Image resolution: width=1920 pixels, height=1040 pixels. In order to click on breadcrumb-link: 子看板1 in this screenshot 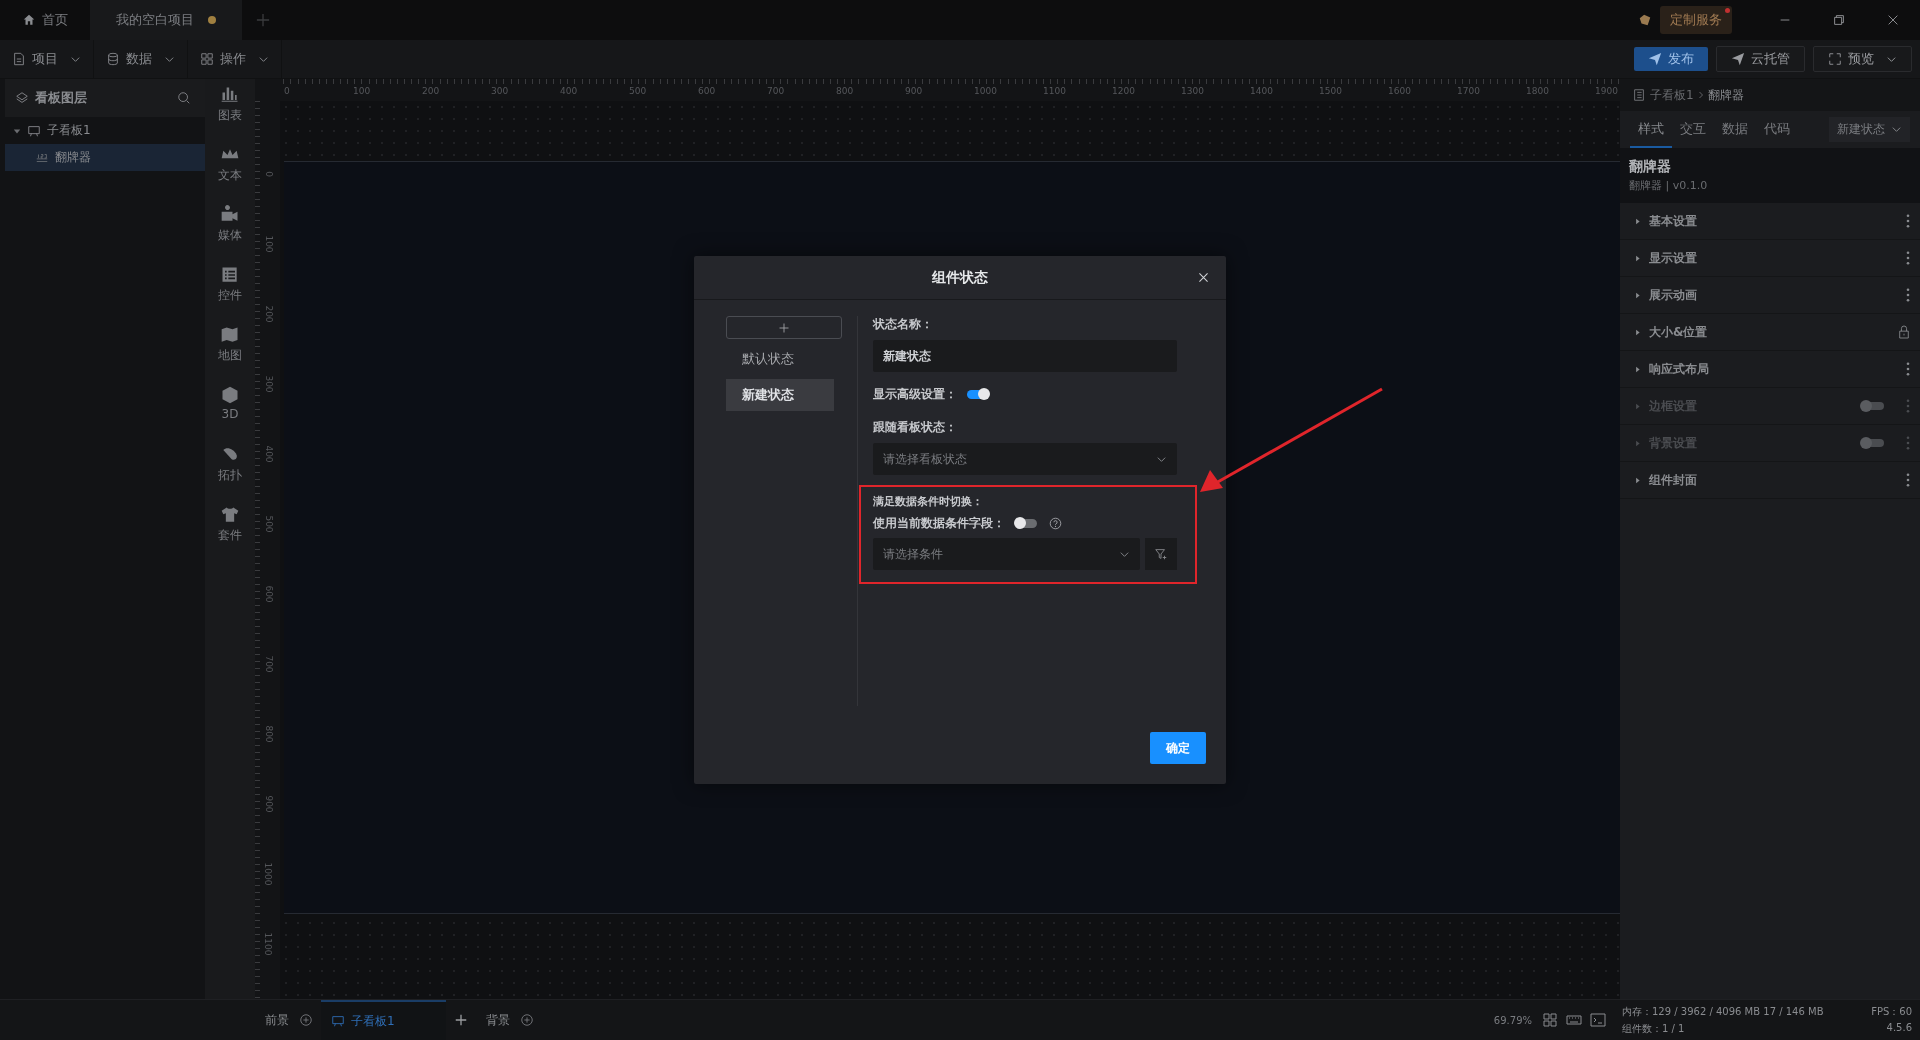, I will do `click(1672, 95)`.